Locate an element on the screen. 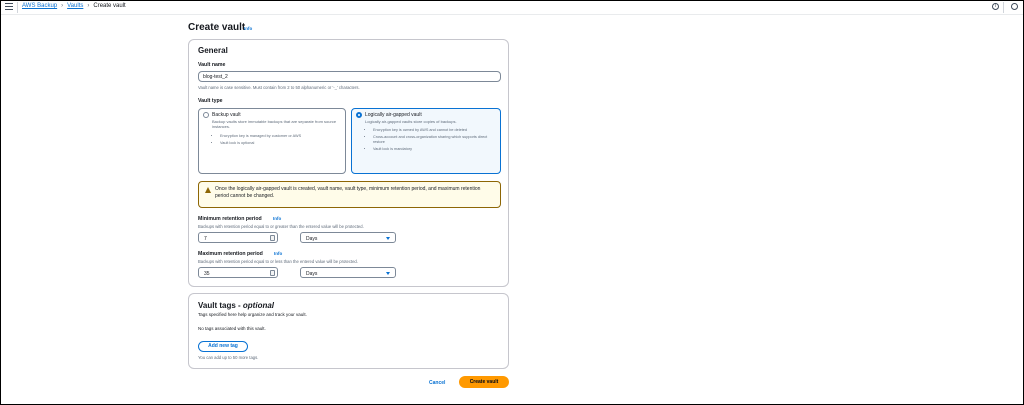 The width and height of the screenshot is (1024, 405). radio-airgapped-vault is located at coordinates (359, 115).